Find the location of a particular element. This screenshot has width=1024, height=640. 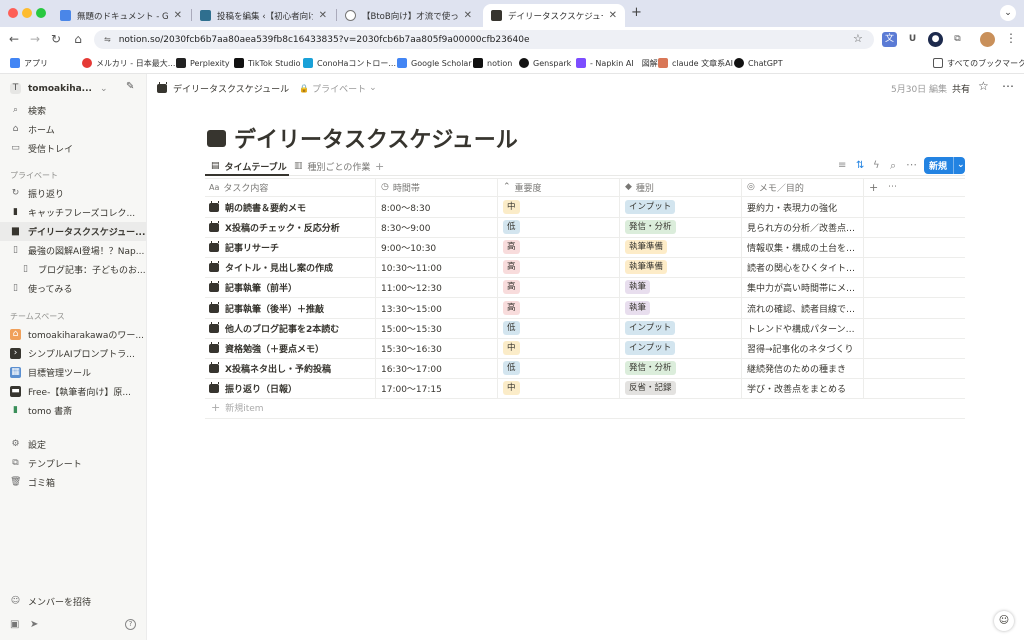

bookmark-chatgpt: ChatGPT is located at coordinates (758, 63).